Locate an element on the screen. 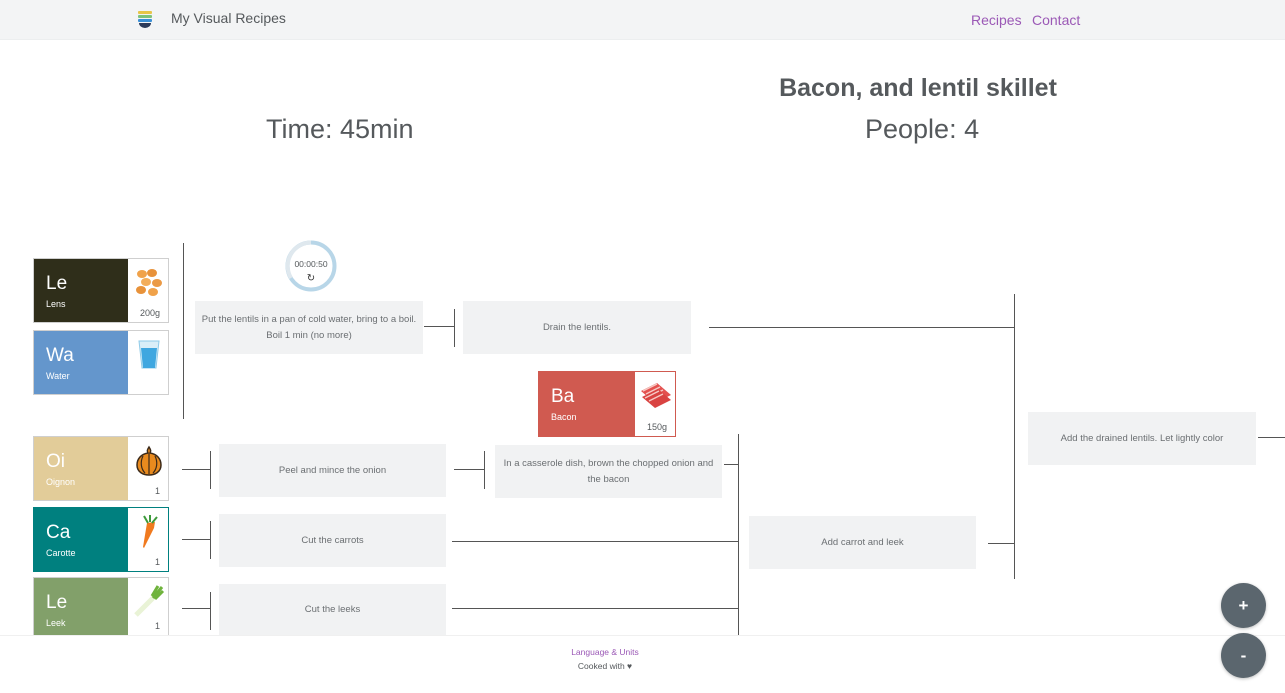 This screenshot has height=693, width=1285. lentils-icon is located at coordinates (149, 282).